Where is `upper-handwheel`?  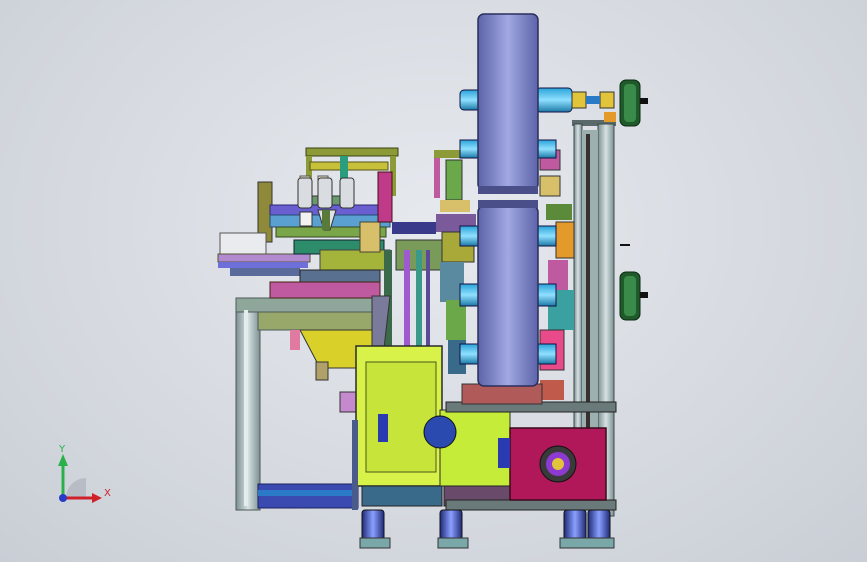 upper-handwheel is located at coordinates (633, 103).